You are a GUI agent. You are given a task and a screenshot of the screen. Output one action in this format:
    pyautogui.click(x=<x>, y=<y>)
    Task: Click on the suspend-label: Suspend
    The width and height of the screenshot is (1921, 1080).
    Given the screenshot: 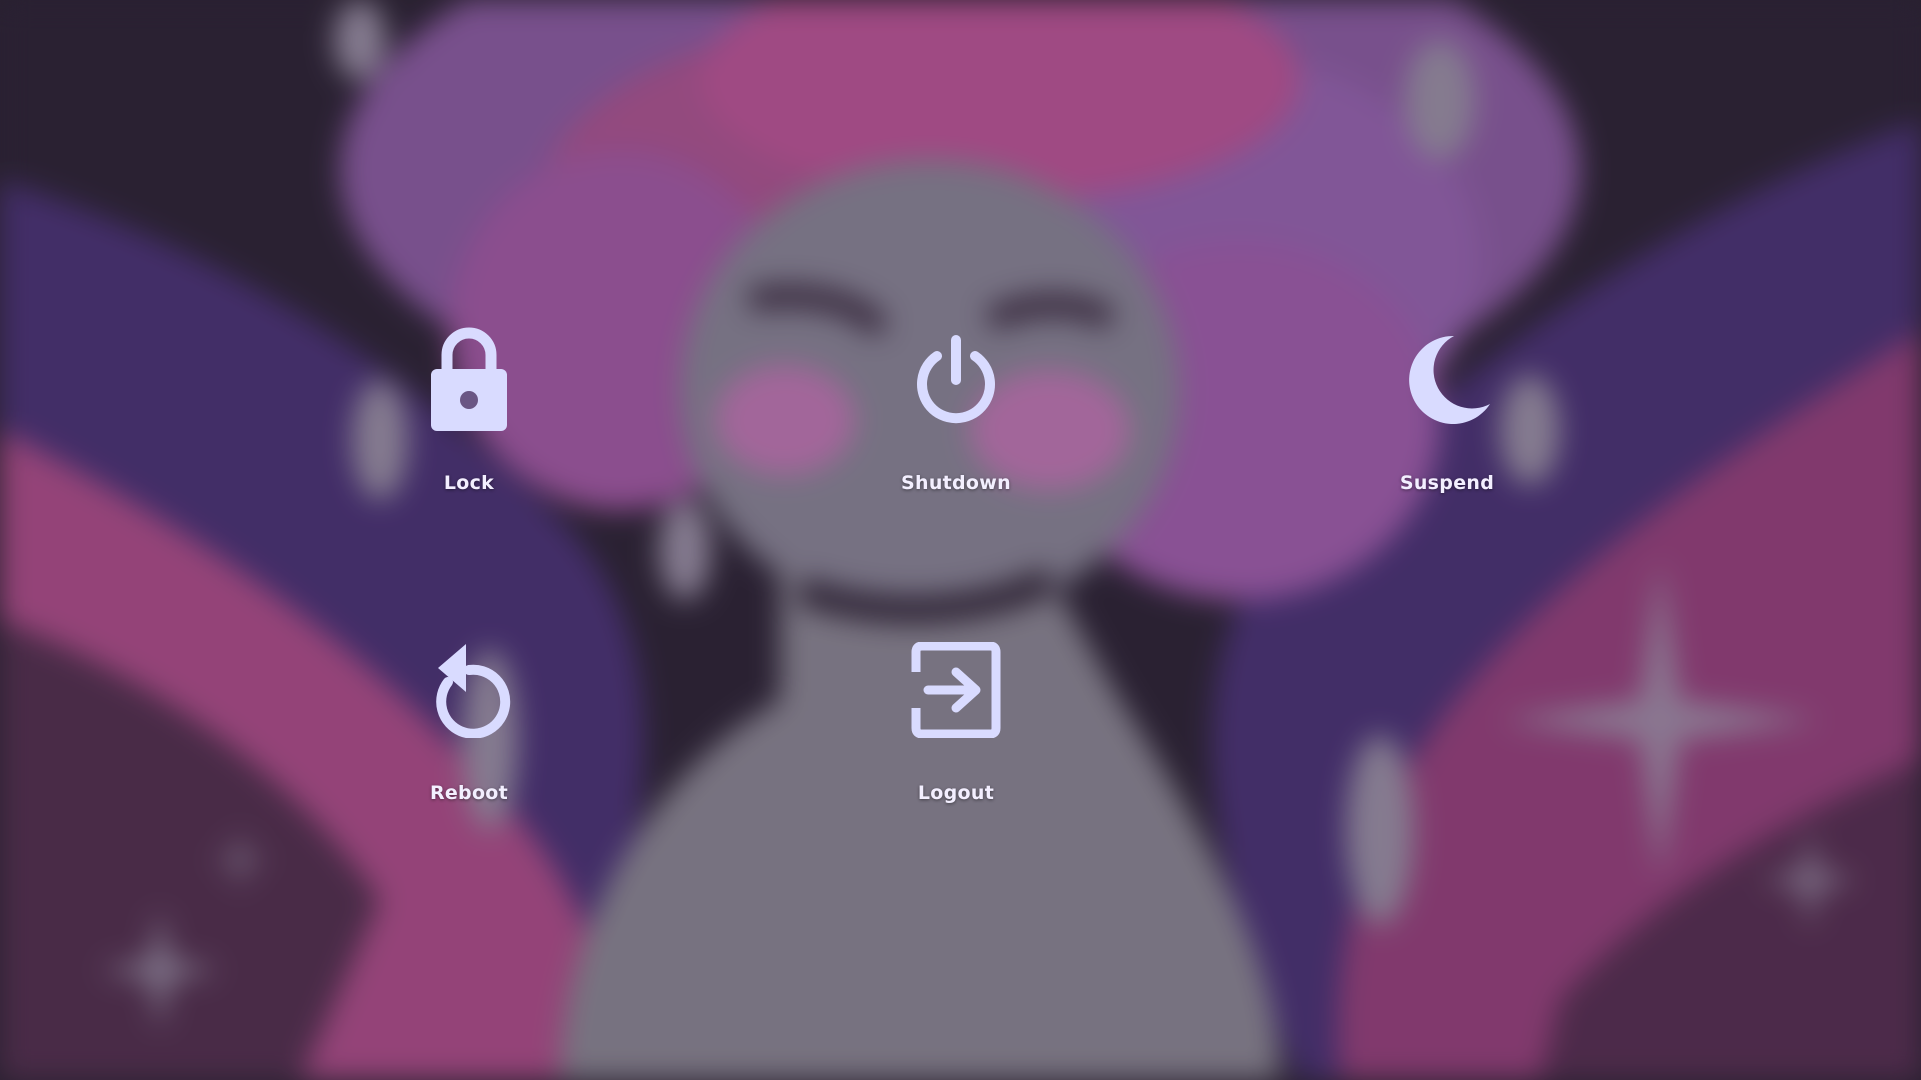 What is the action you would take?
    pyautogui.click(x=1447, y=483)
    